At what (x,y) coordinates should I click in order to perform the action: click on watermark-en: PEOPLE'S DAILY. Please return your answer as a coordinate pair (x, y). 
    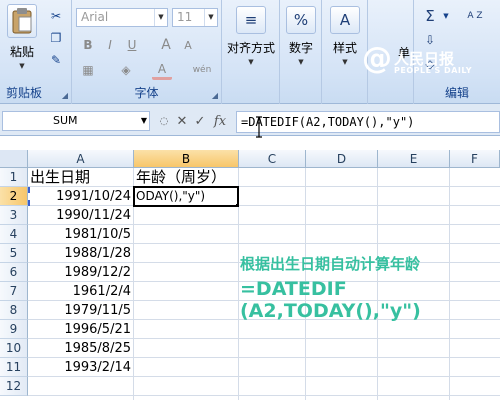
    Looking at the image, I should click on (433, 70).